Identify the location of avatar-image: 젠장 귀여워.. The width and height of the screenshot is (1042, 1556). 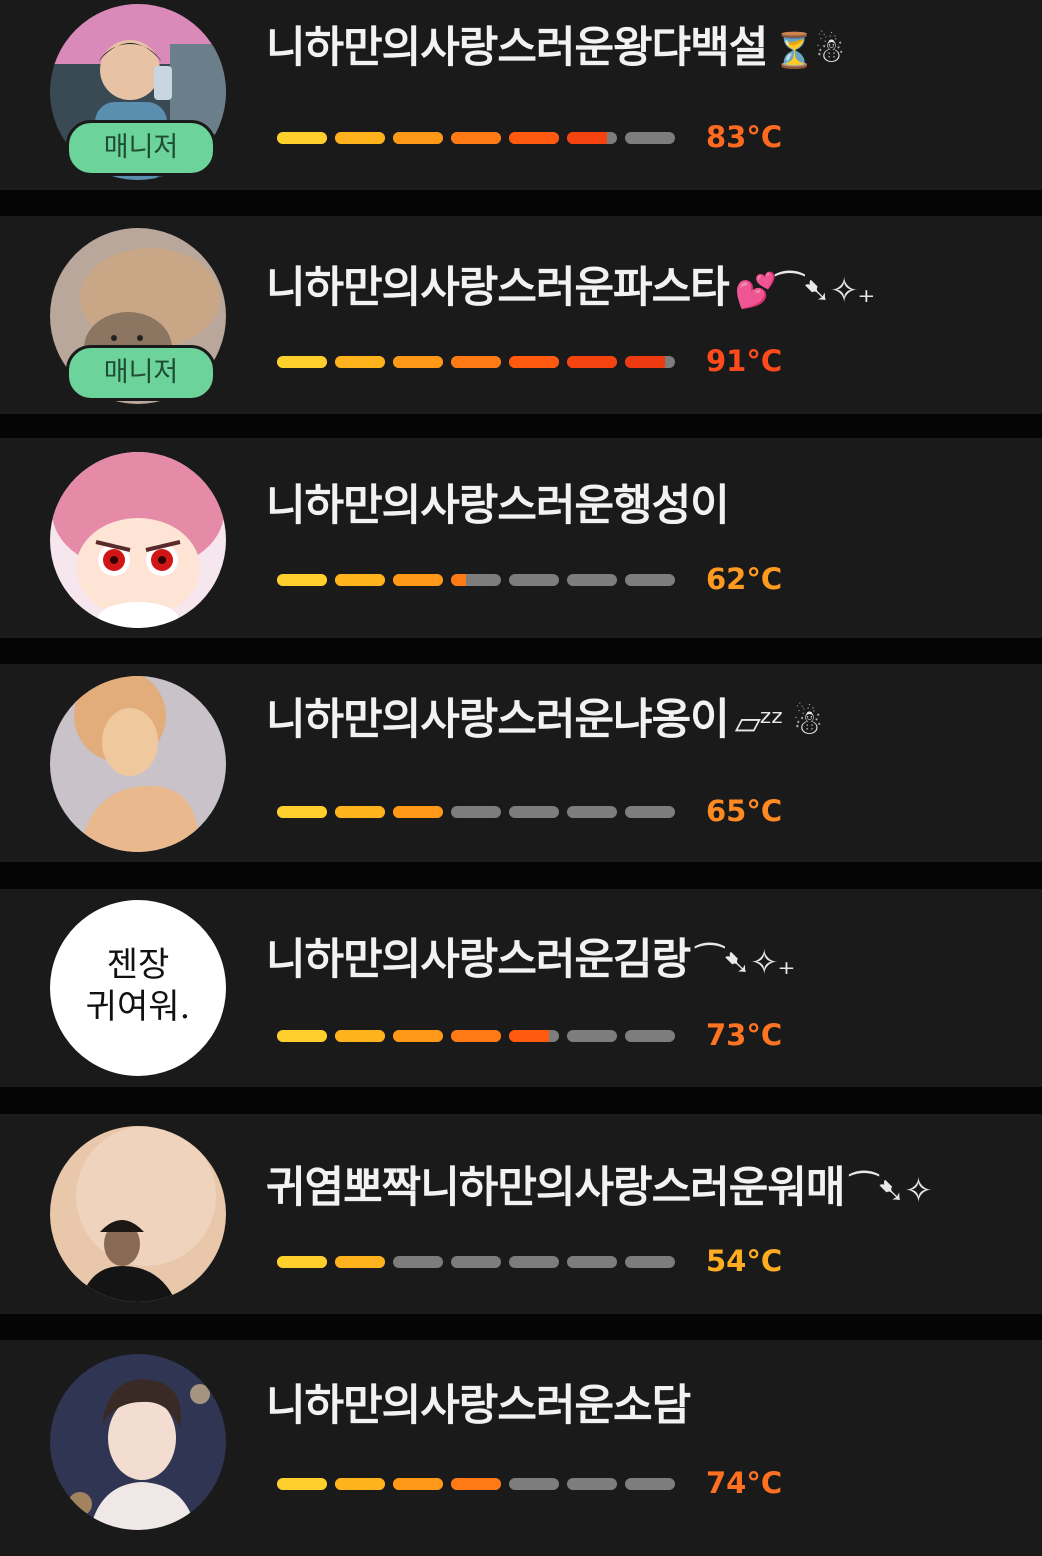
(138, 988).